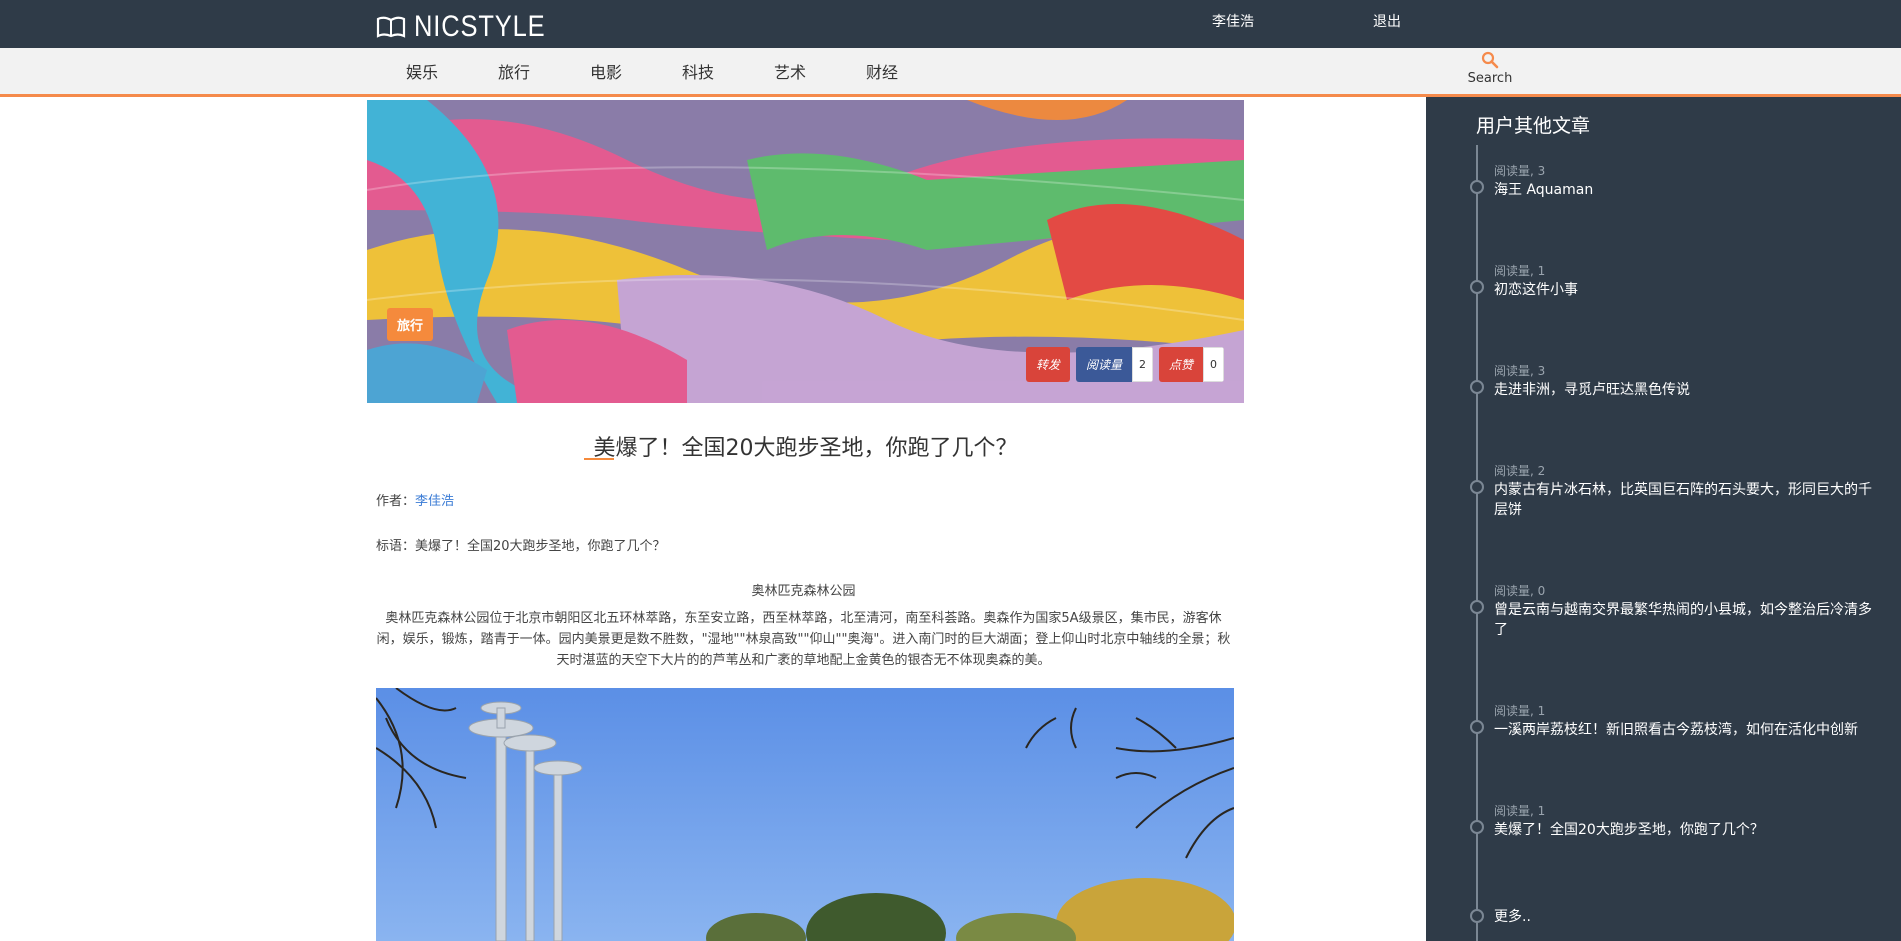 The height and width of the screenshot is (941, 1901). Describe the element at coordinates (950, 72) in the screenshot. I see `category-navbar: 娱乐 旅行 电影 科技 艺术 财经 Search` at that location.